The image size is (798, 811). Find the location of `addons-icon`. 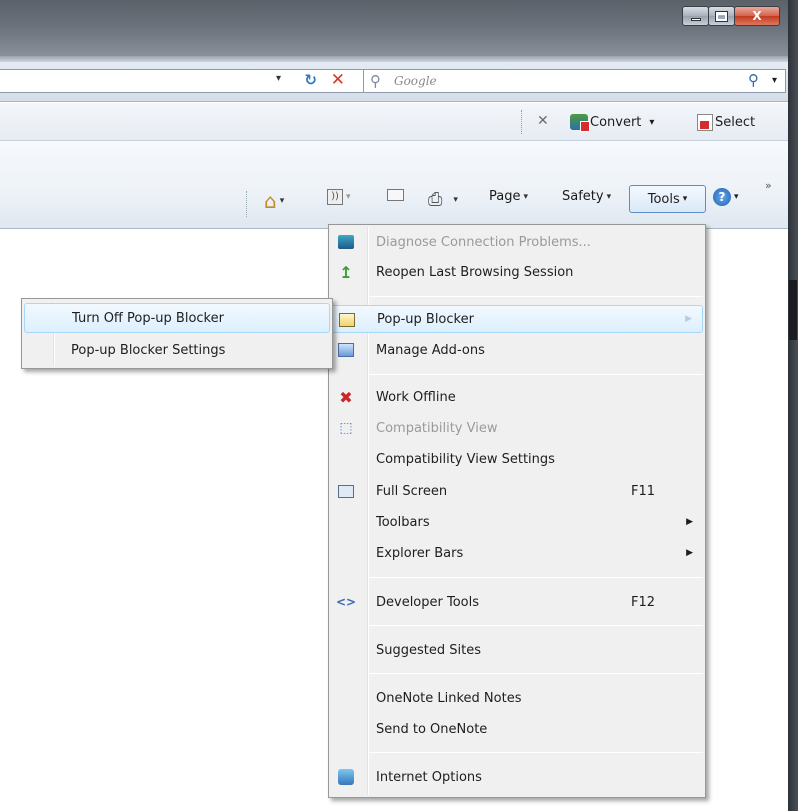

addons-icon is located at coordinates (346, 350).